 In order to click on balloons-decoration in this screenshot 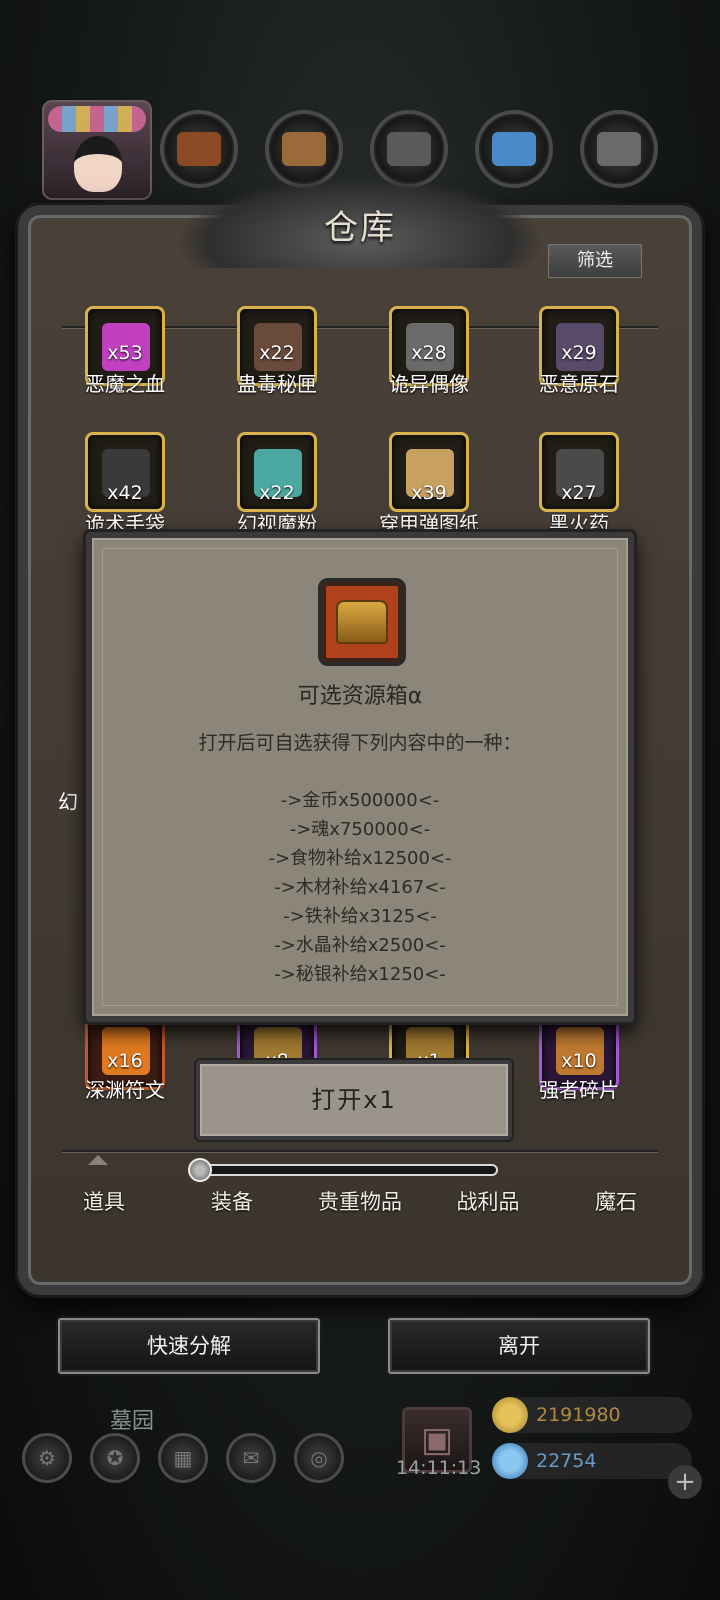, I will do `click(97, 119)`.